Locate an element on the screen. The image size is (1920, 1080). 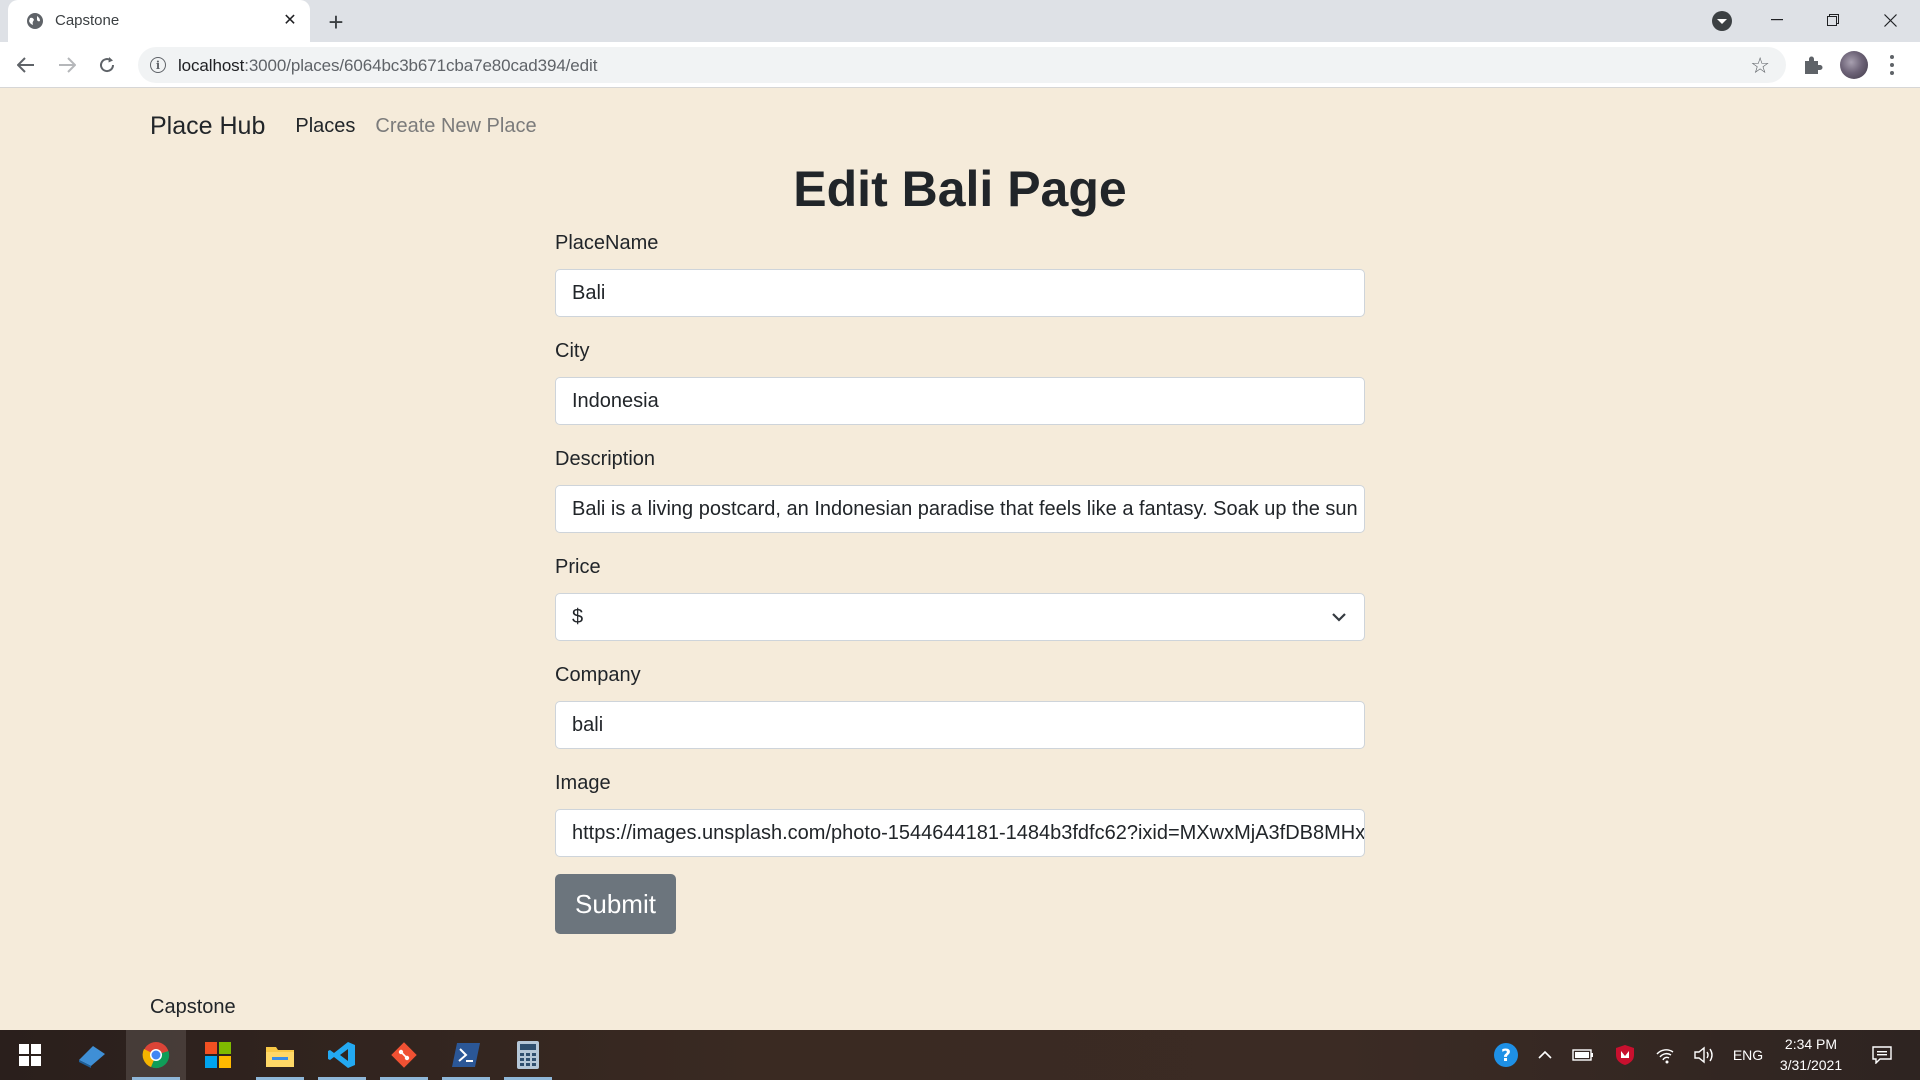
clock-date: 3/31/2021 is located at coordinates (1811, 1065).